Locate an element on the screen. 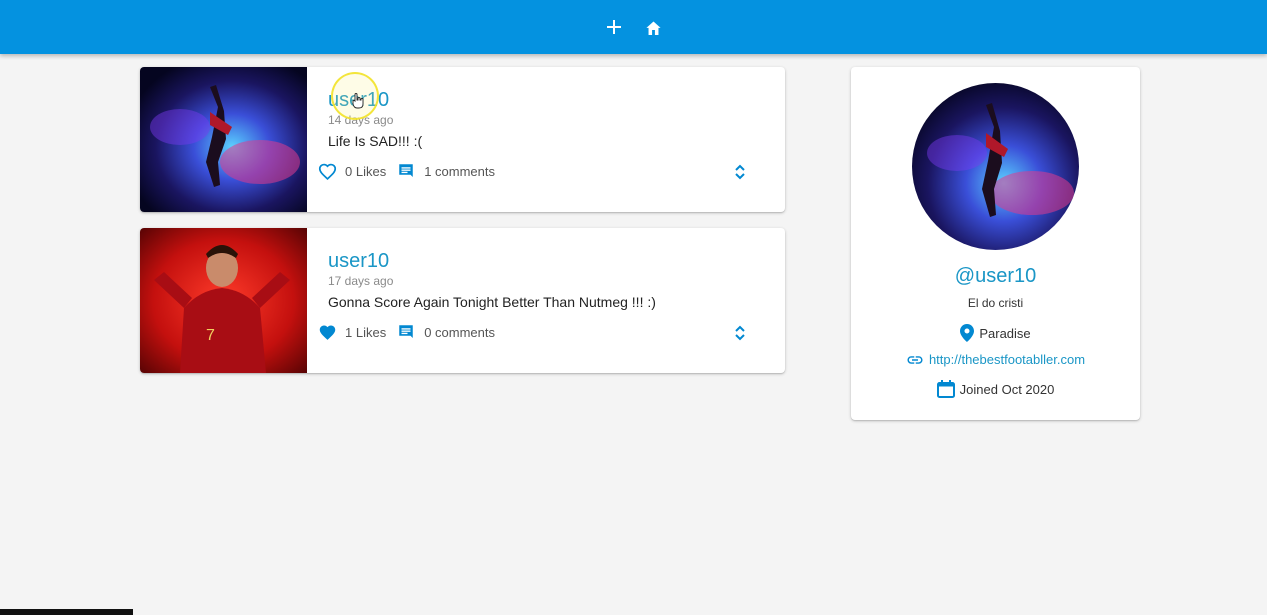  plus-icon is located at coordinates (613, 27).